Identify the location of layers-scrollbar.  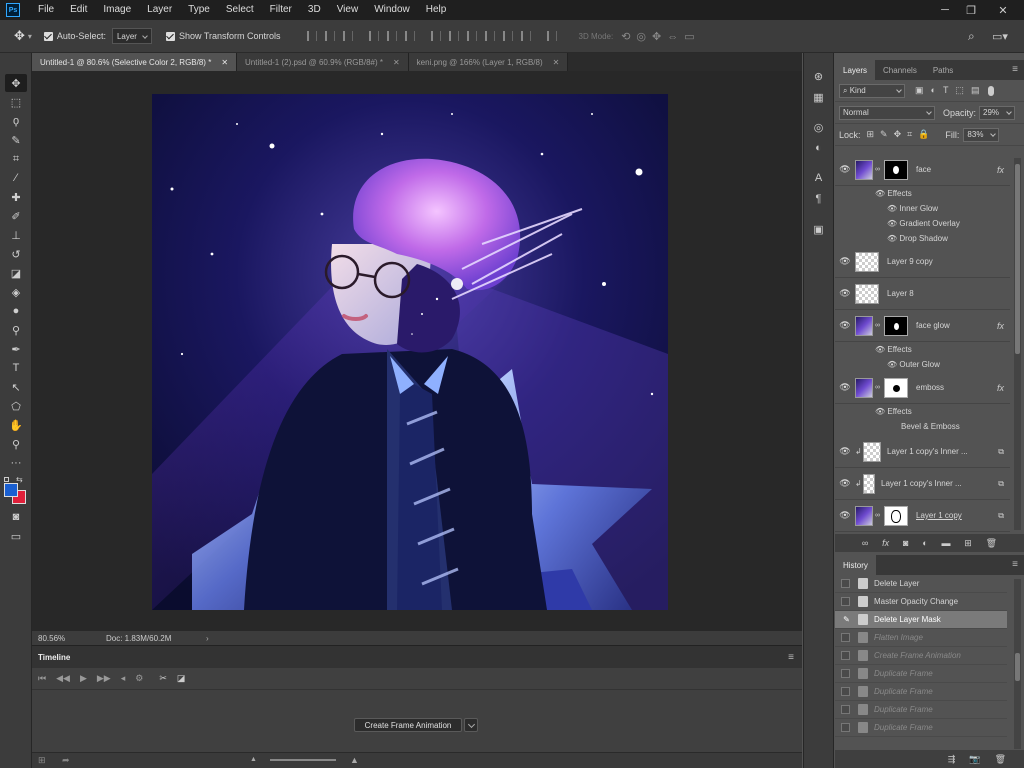
(1017, 344).